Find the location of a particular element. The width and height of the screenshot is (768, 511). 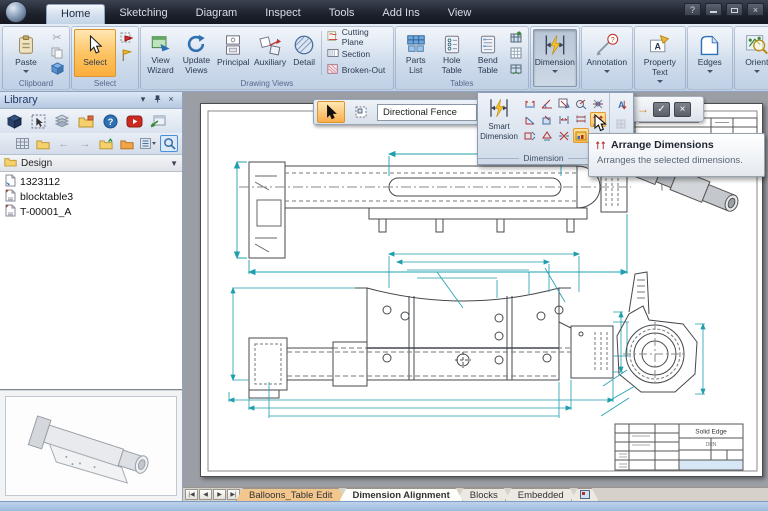

auxiliary-label: Auxiliary is located at coordinates (270, 62).